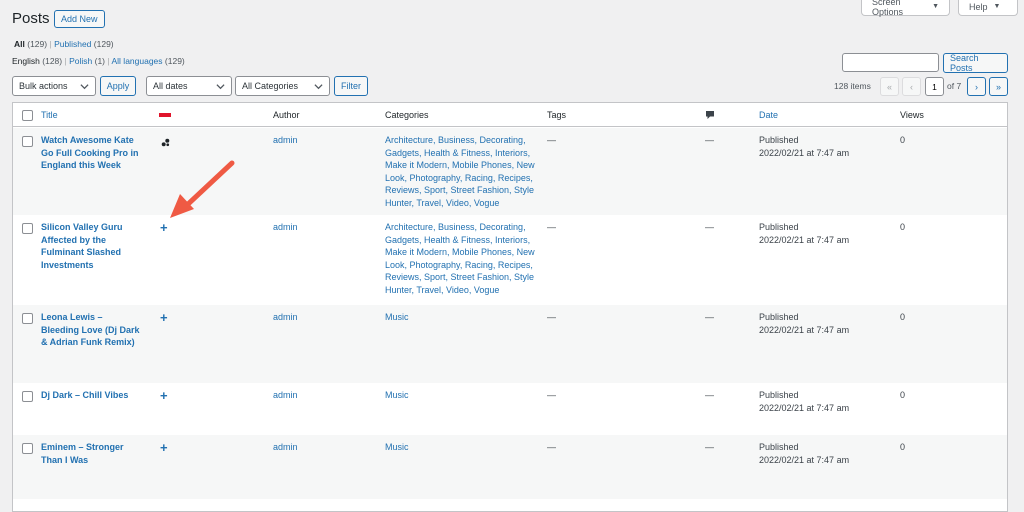  I want to click on comment-bubble-icon, so click(710, 115).